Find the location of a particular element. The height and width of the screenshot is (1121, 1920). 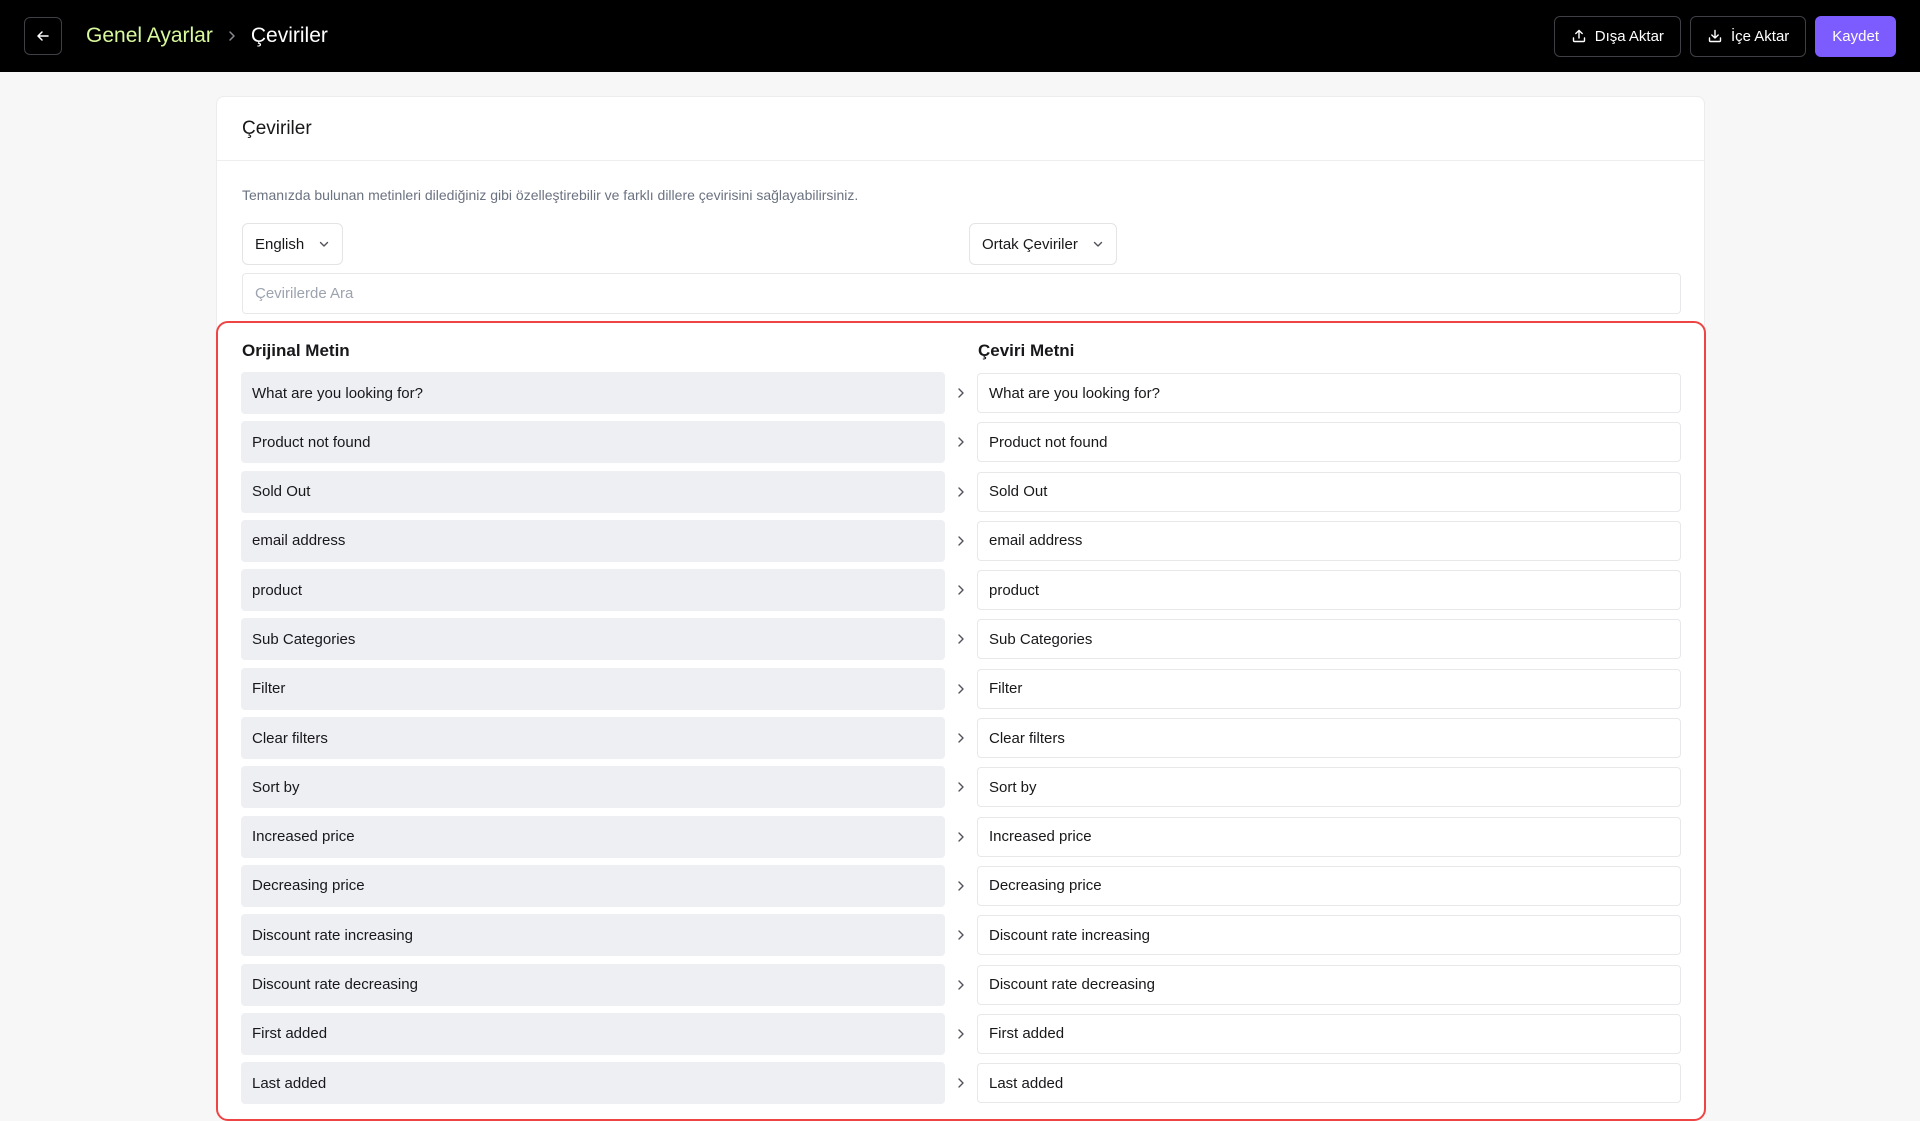

original-text: Sub Categories is located at coordinates (593, 639).